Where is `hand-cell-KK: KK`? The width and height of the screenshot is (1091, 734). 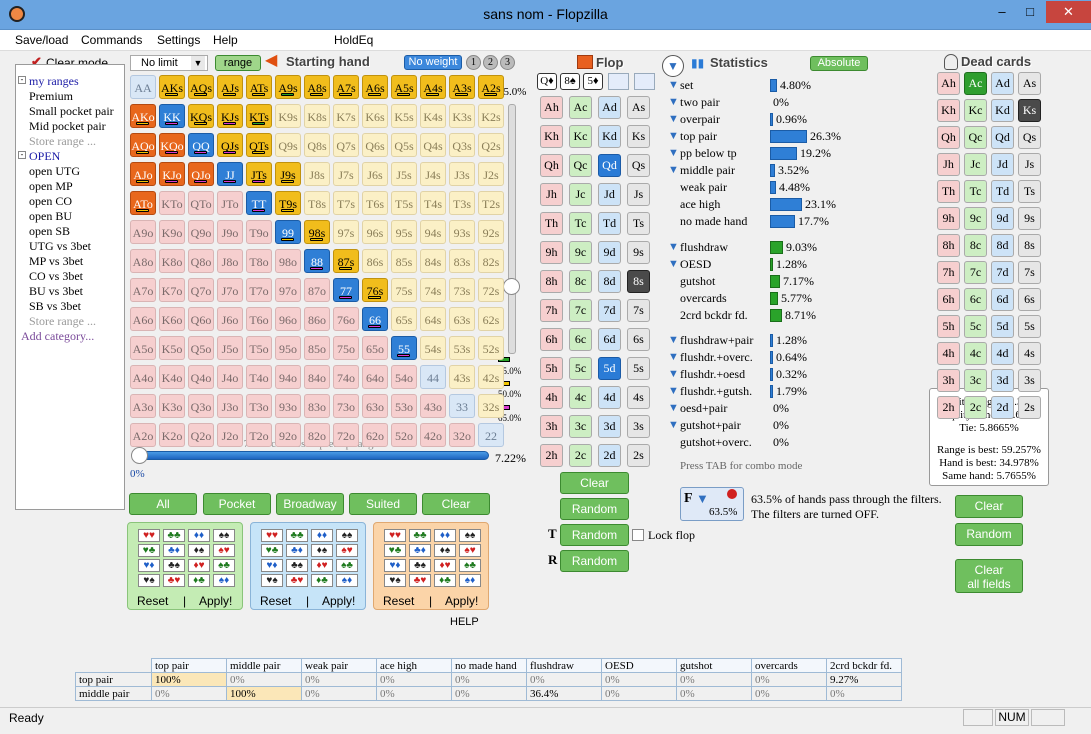
hand-cell-KK: KK is located at coordinates (172, 116).